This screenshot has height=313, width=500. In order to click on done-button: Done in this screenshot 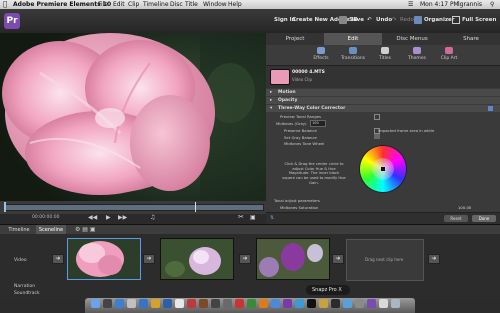, I will do `click(484, 218)`.